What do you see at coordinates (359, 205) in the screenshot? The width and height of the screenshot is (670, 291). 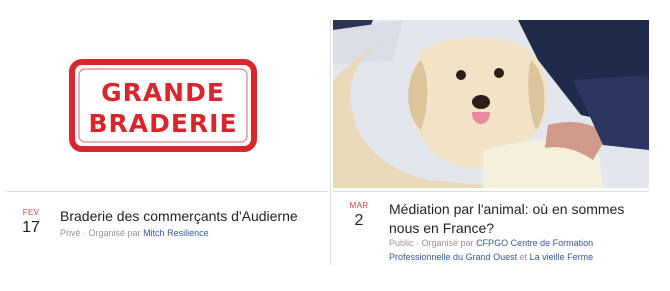 I see `event-month: MAR` at bounding box center [359, 205].